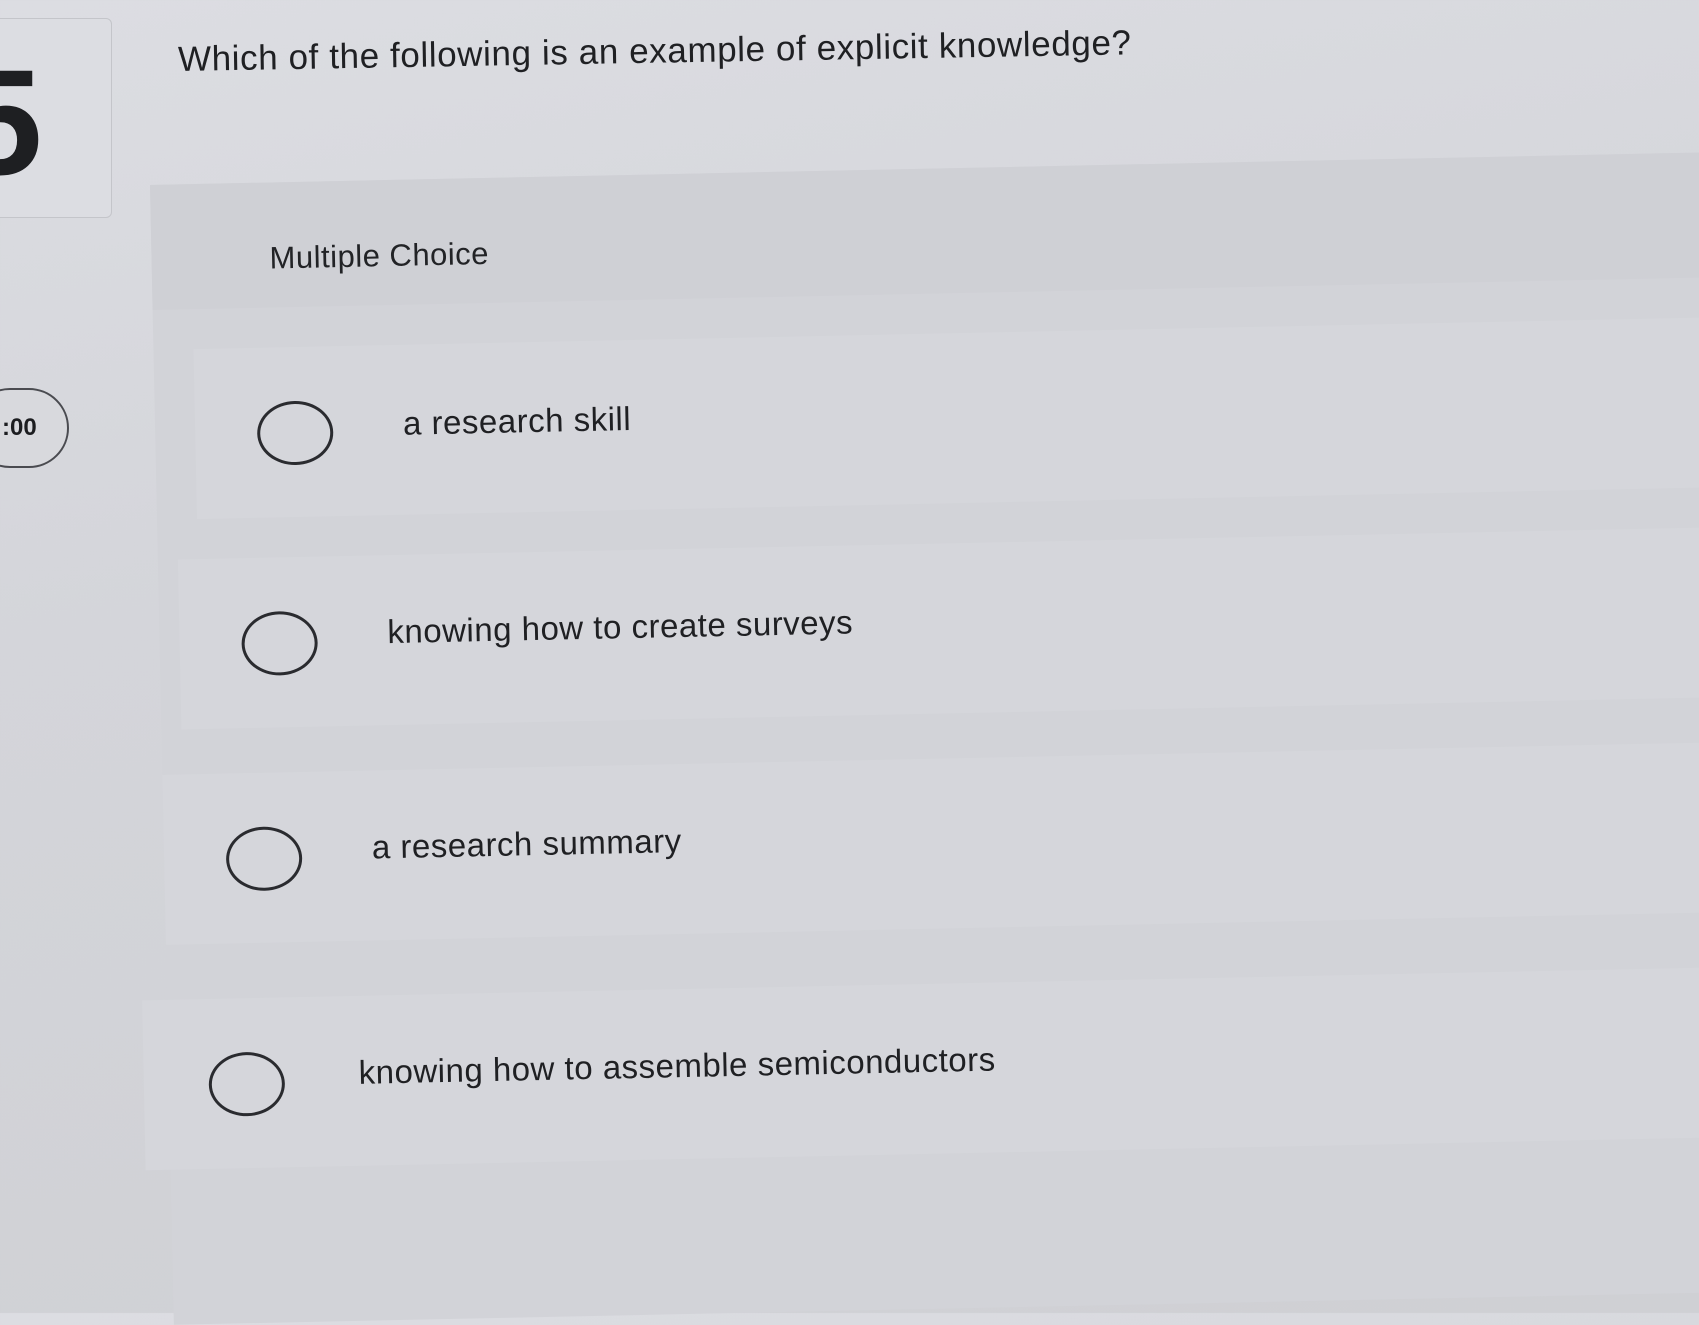  What do you see at coordinates (21, 122) in the screenshot?
I see `question-number: 5` at bounding box center [21, 122].